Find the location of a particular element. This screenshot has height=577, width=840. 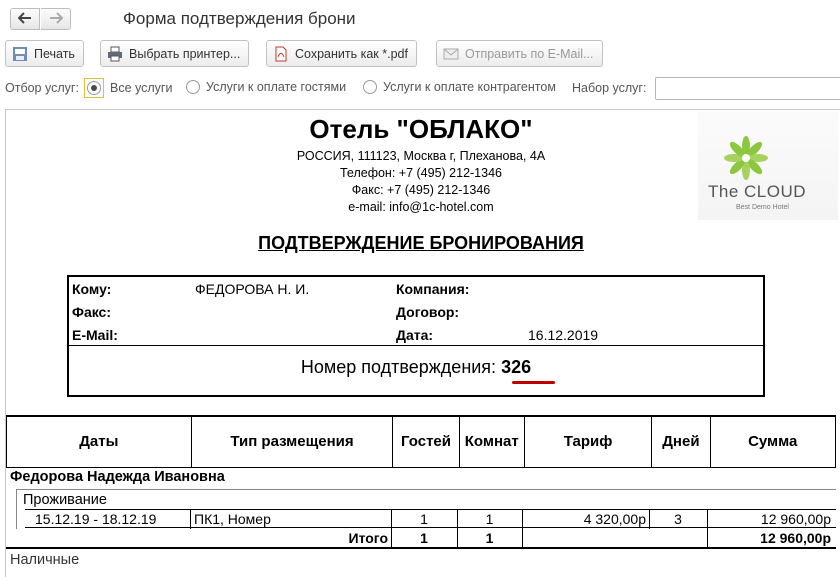

to-value: ФЕДОРОВА Н. И. is located at coordinates (252, 289).